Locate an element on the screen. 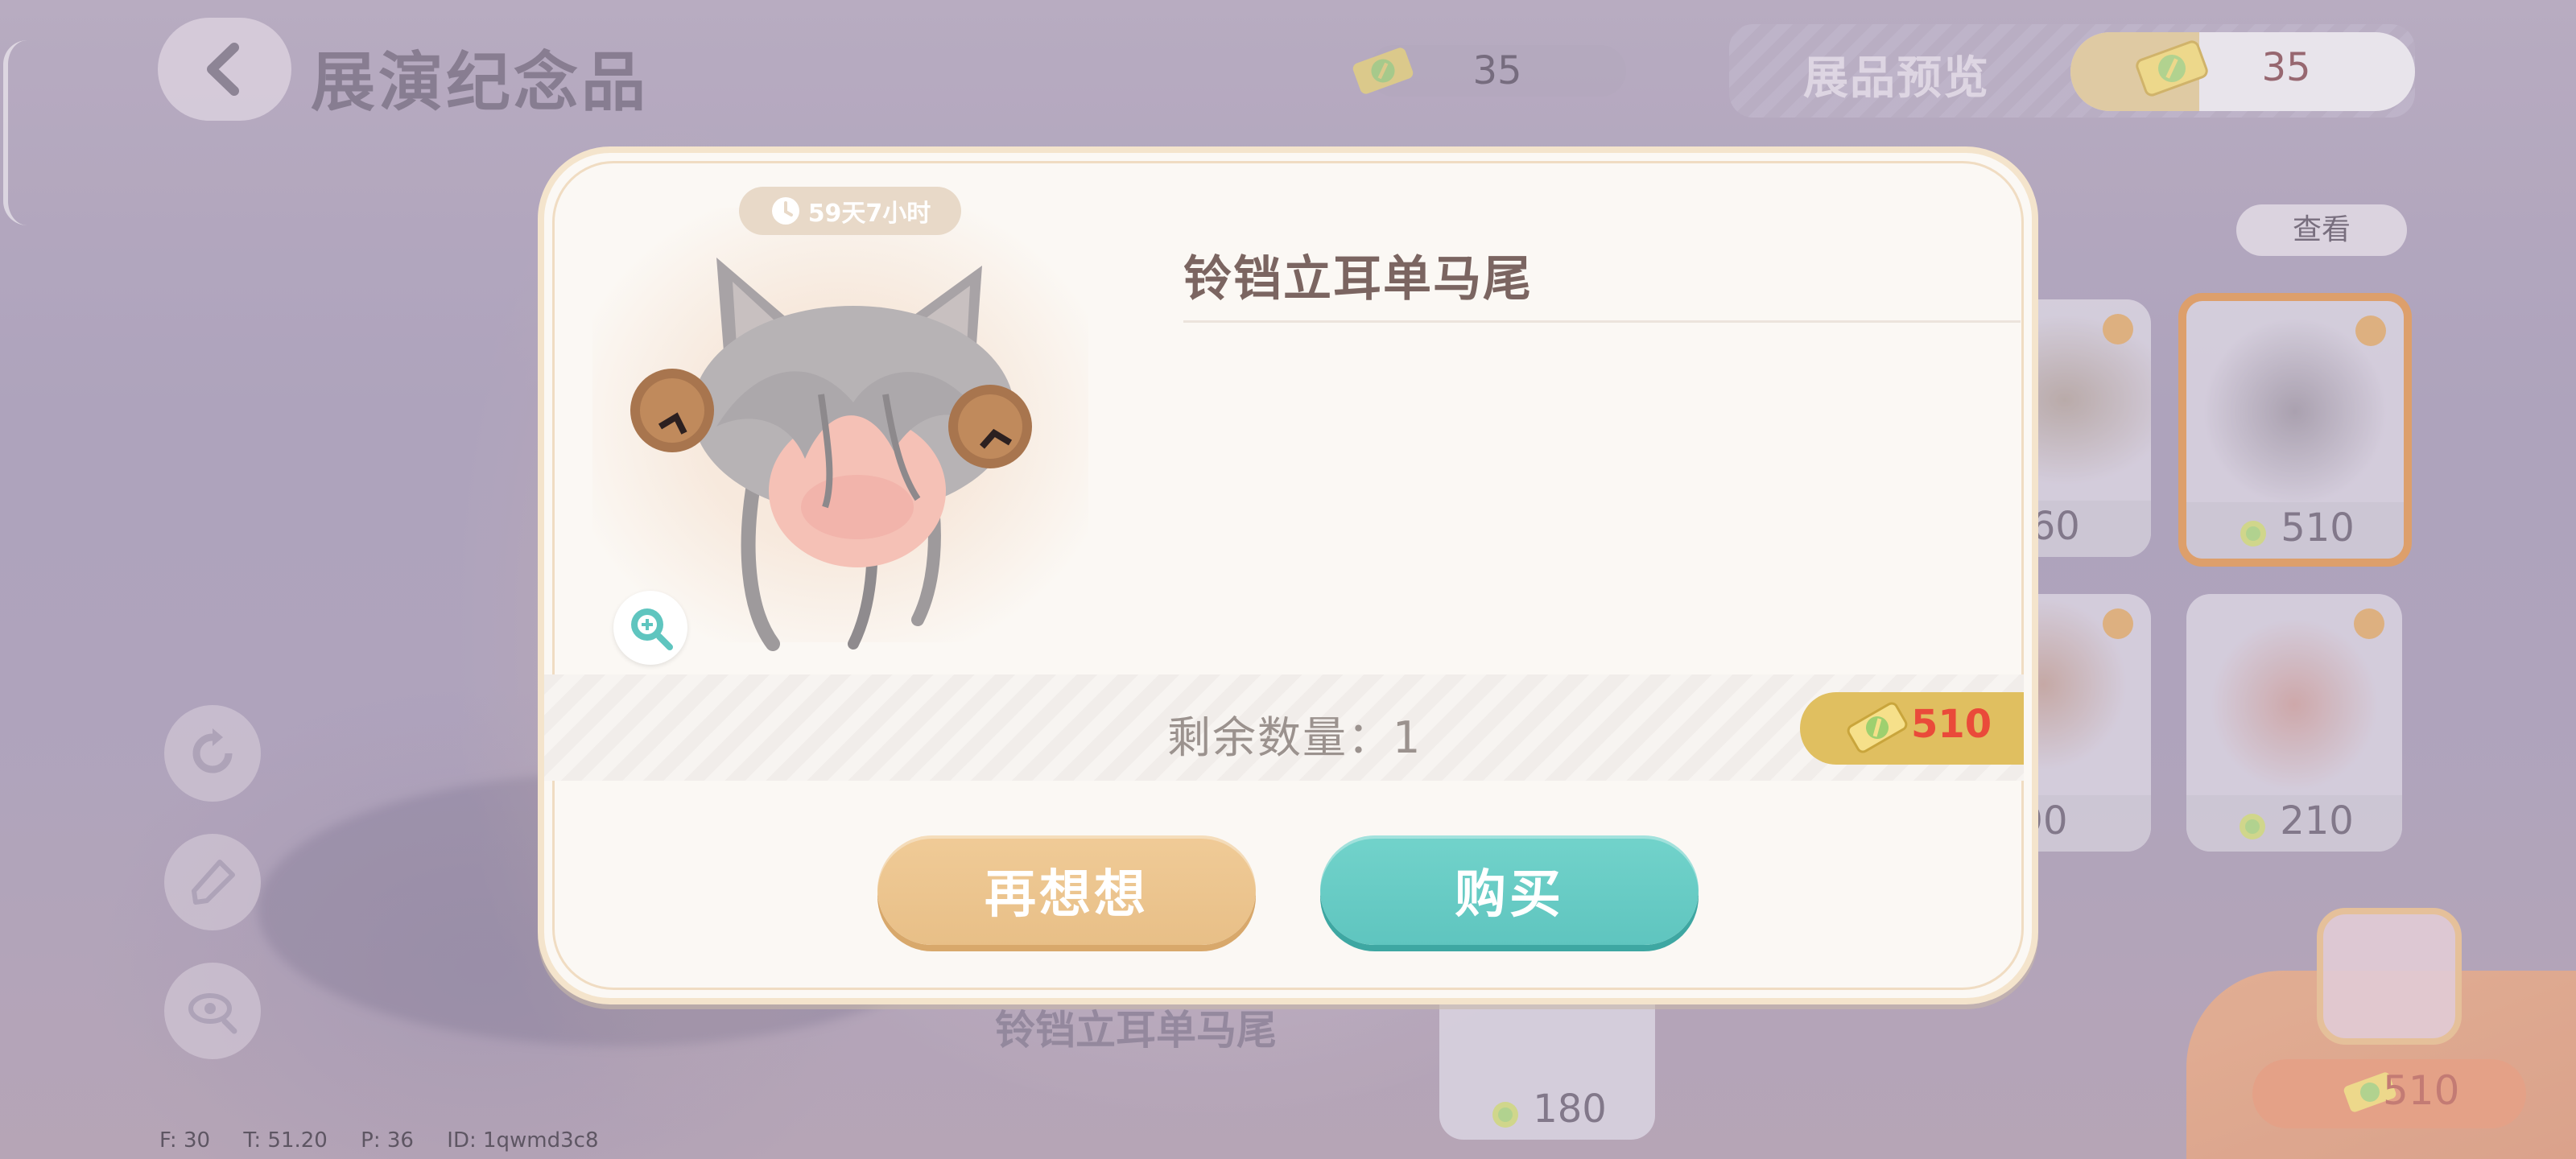  remaining-quantity: 剩余数量：1 is located at coordinates (1294, 737).